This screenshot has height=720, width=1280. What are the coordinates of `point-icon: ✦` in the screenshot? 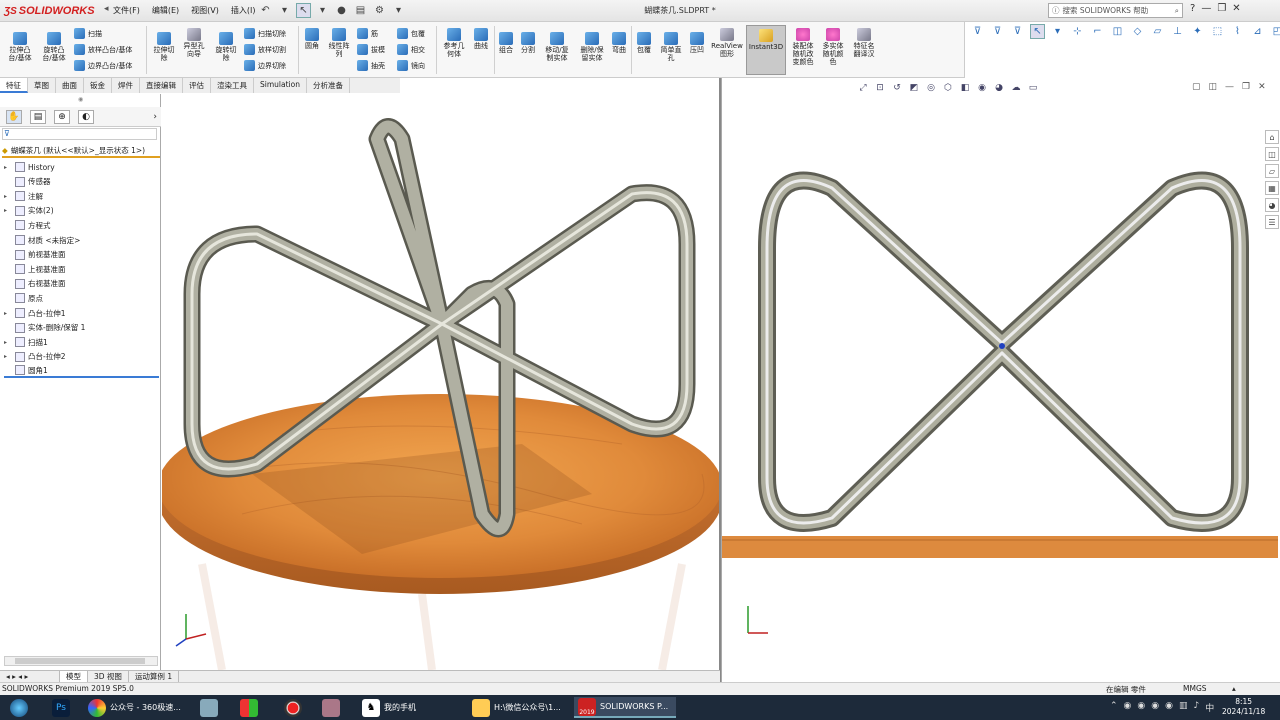 It's located at (1197, 31).